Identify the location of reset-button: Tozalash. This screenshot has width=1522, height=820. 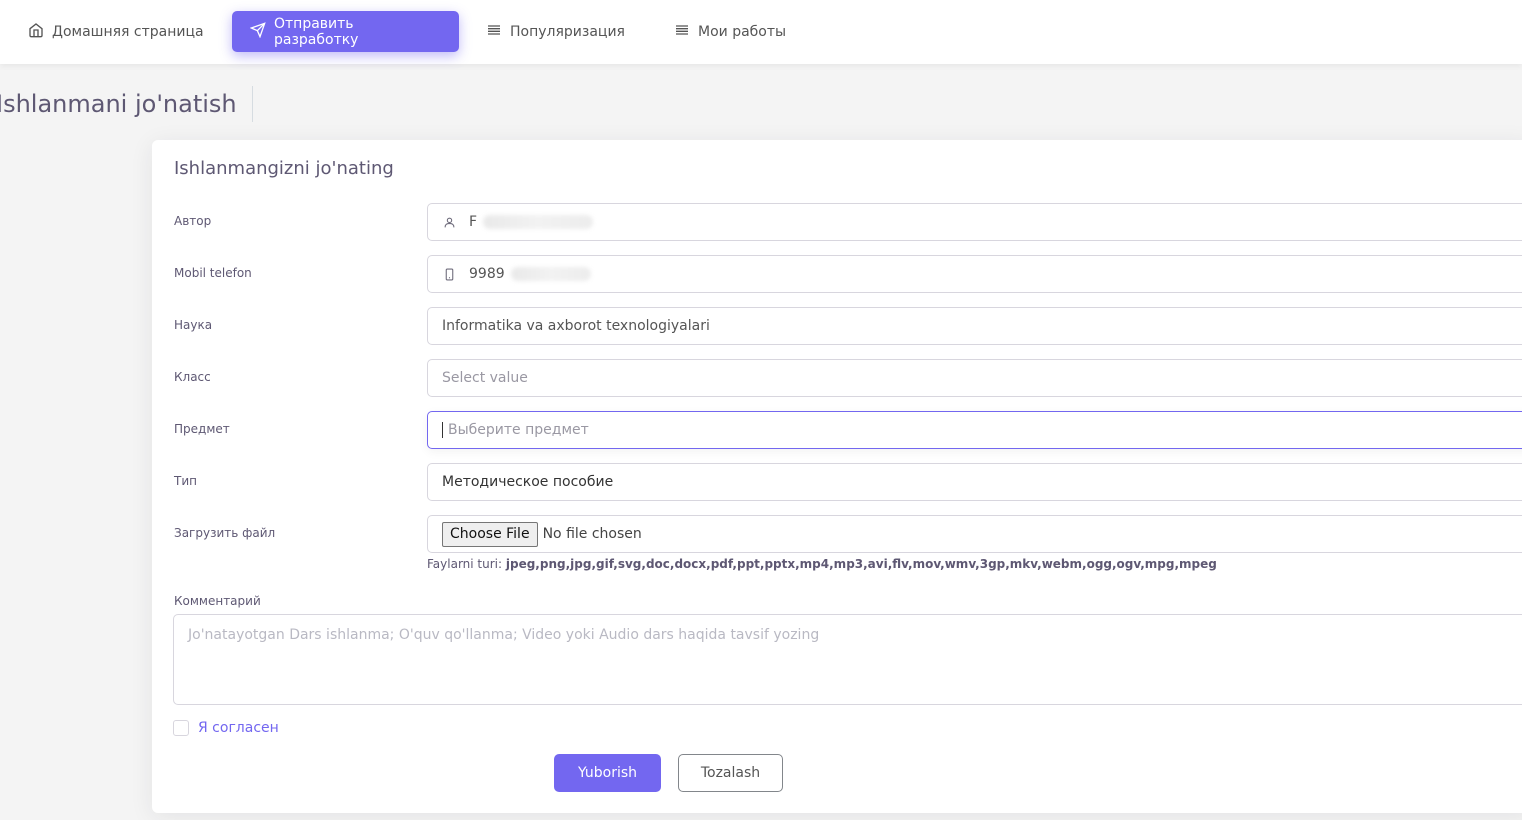
(730, 773).